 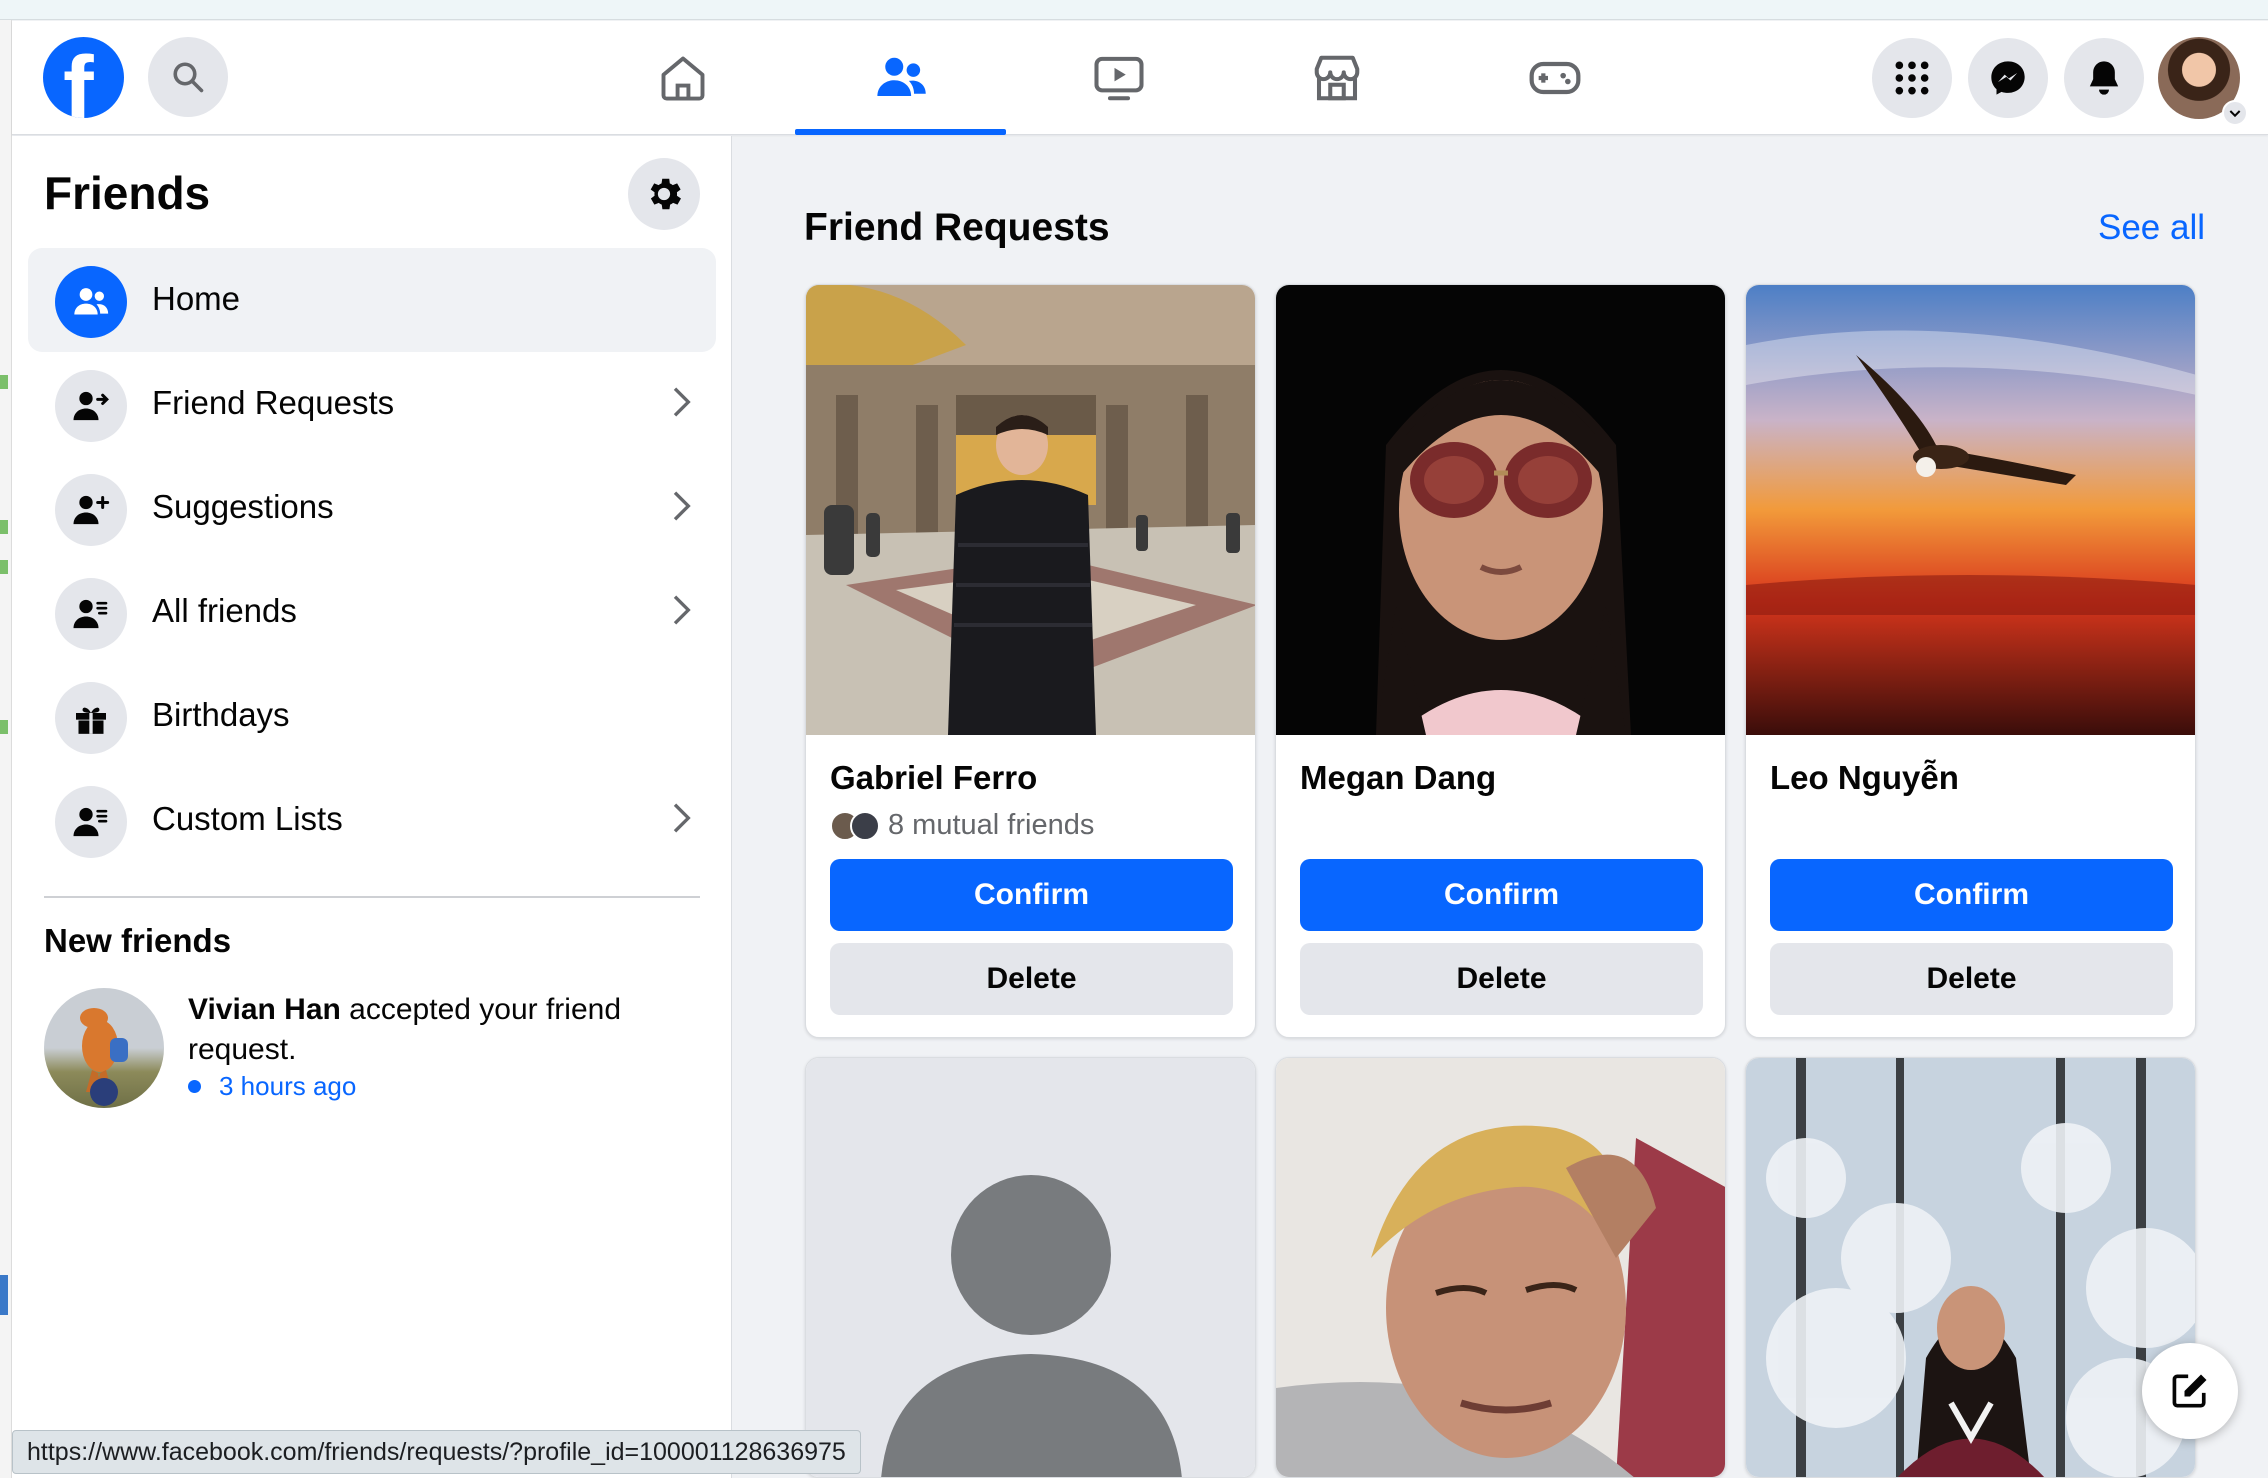 What do you see at coordinates (957, 227) in the screenshot?
I see `friend-requests-title: Friend Requests` at bounding box center [957, 227].